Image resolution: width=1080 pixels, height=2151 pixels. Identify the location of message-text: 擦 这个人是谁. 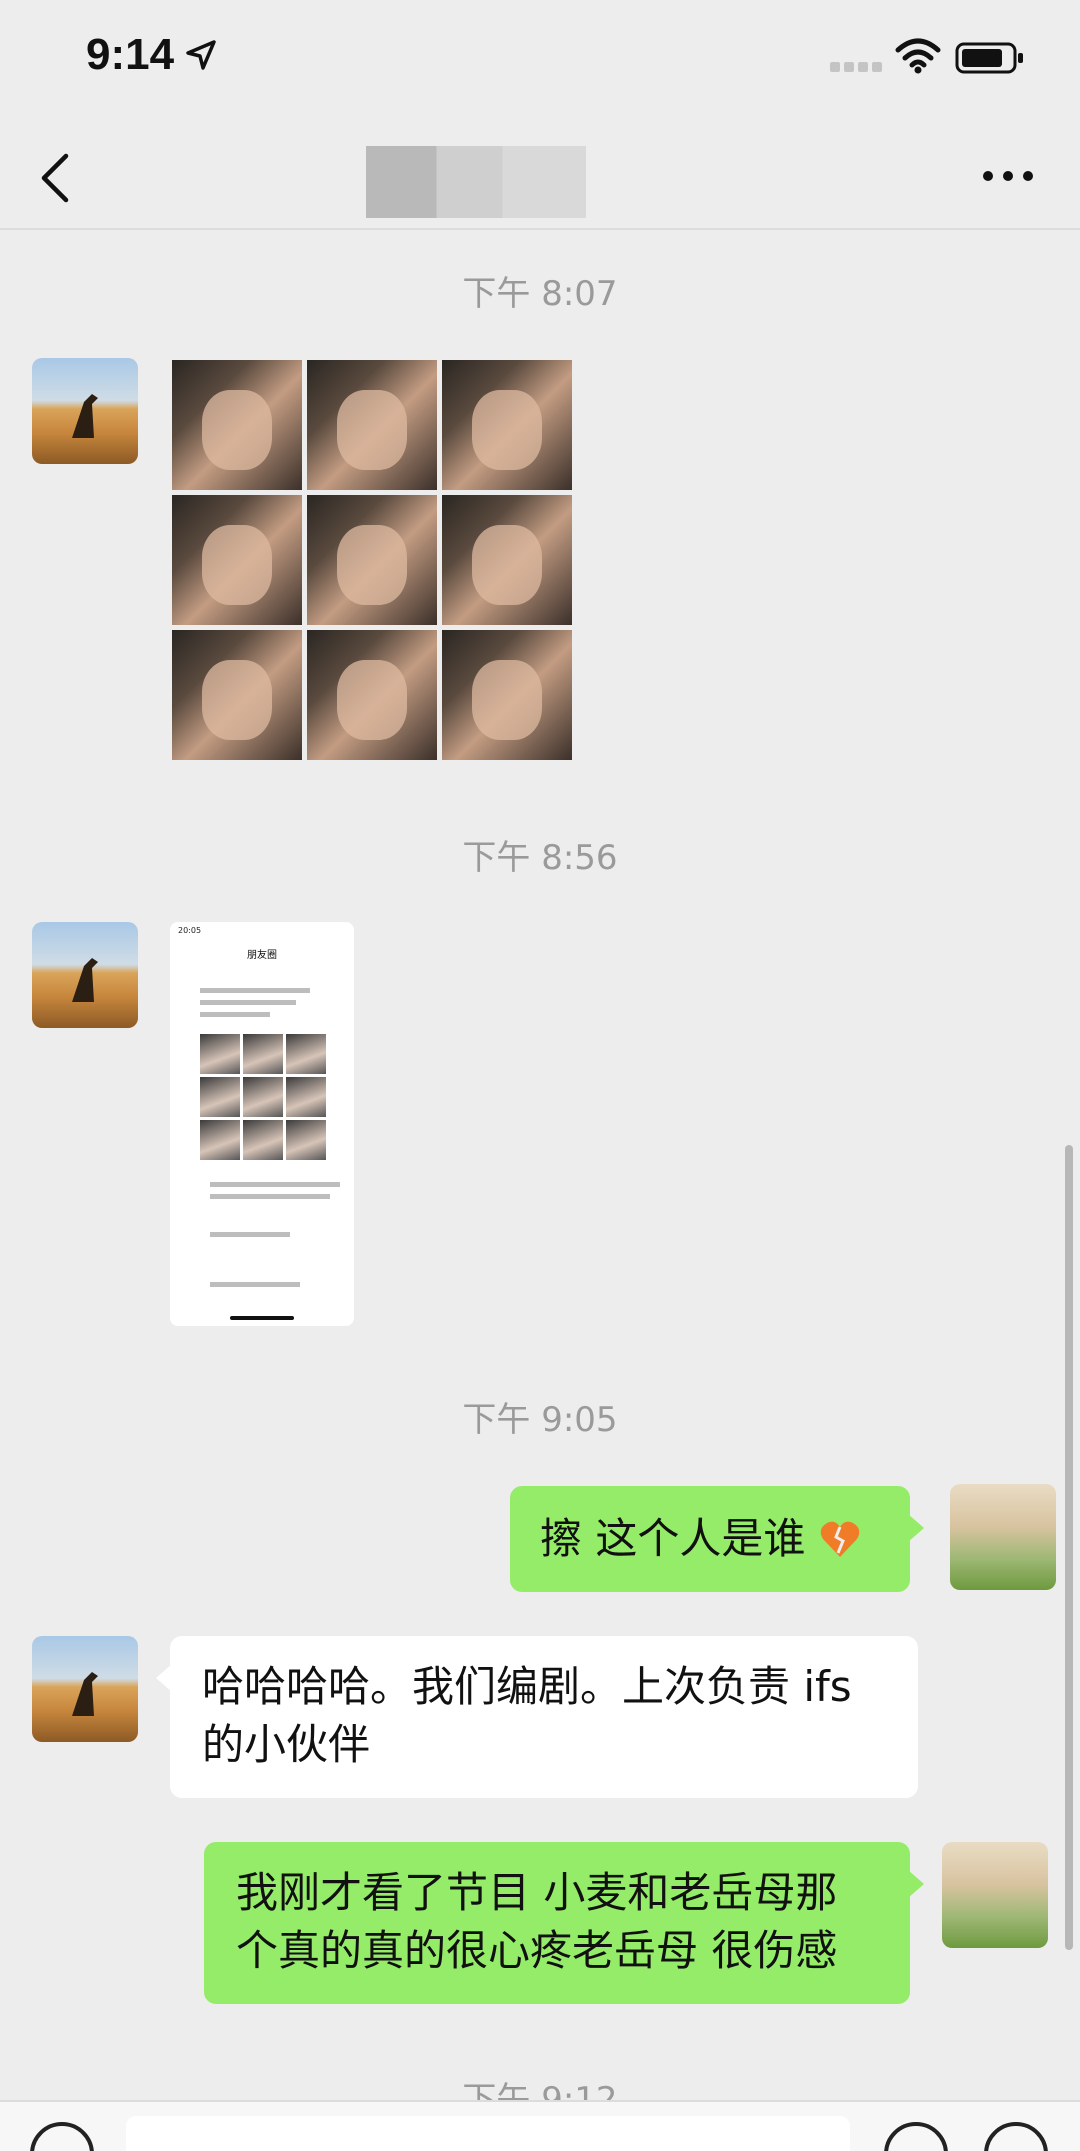
(673, 1538).